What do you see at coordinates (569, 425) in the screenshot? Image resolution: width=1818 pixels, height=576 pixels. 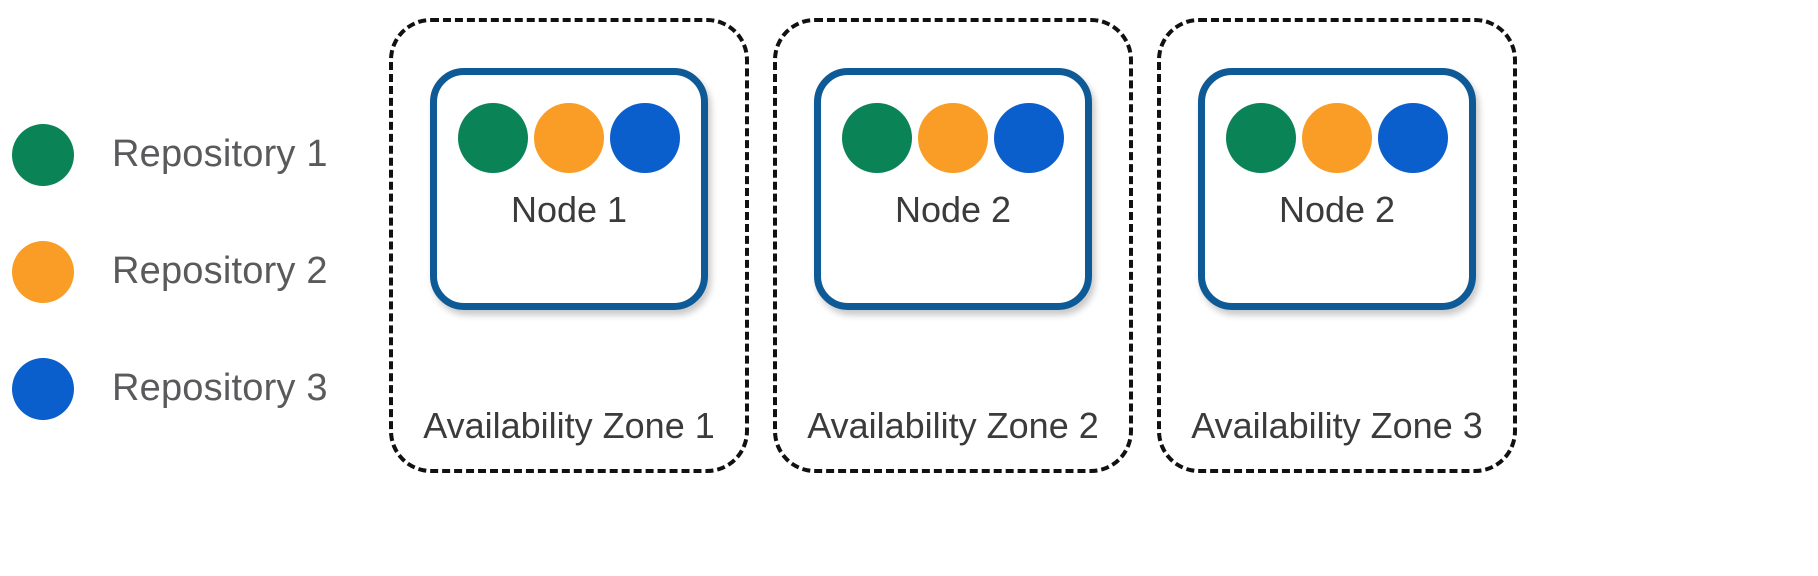 I see `availability-zone-label: Availability Zone 1` at bounding box center [569, 425].